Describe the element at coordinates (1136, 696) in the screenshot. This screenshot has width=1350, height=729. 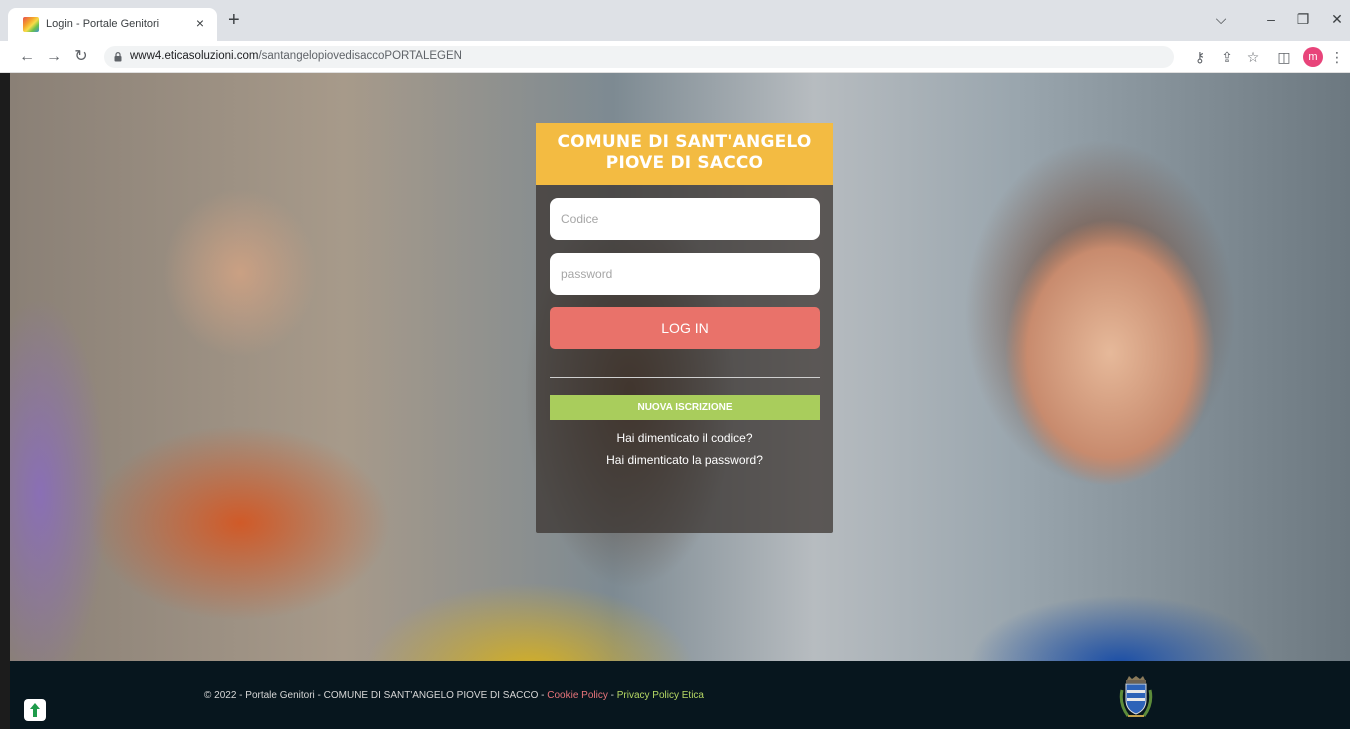
I see `municipality-crest-icon` at that location.